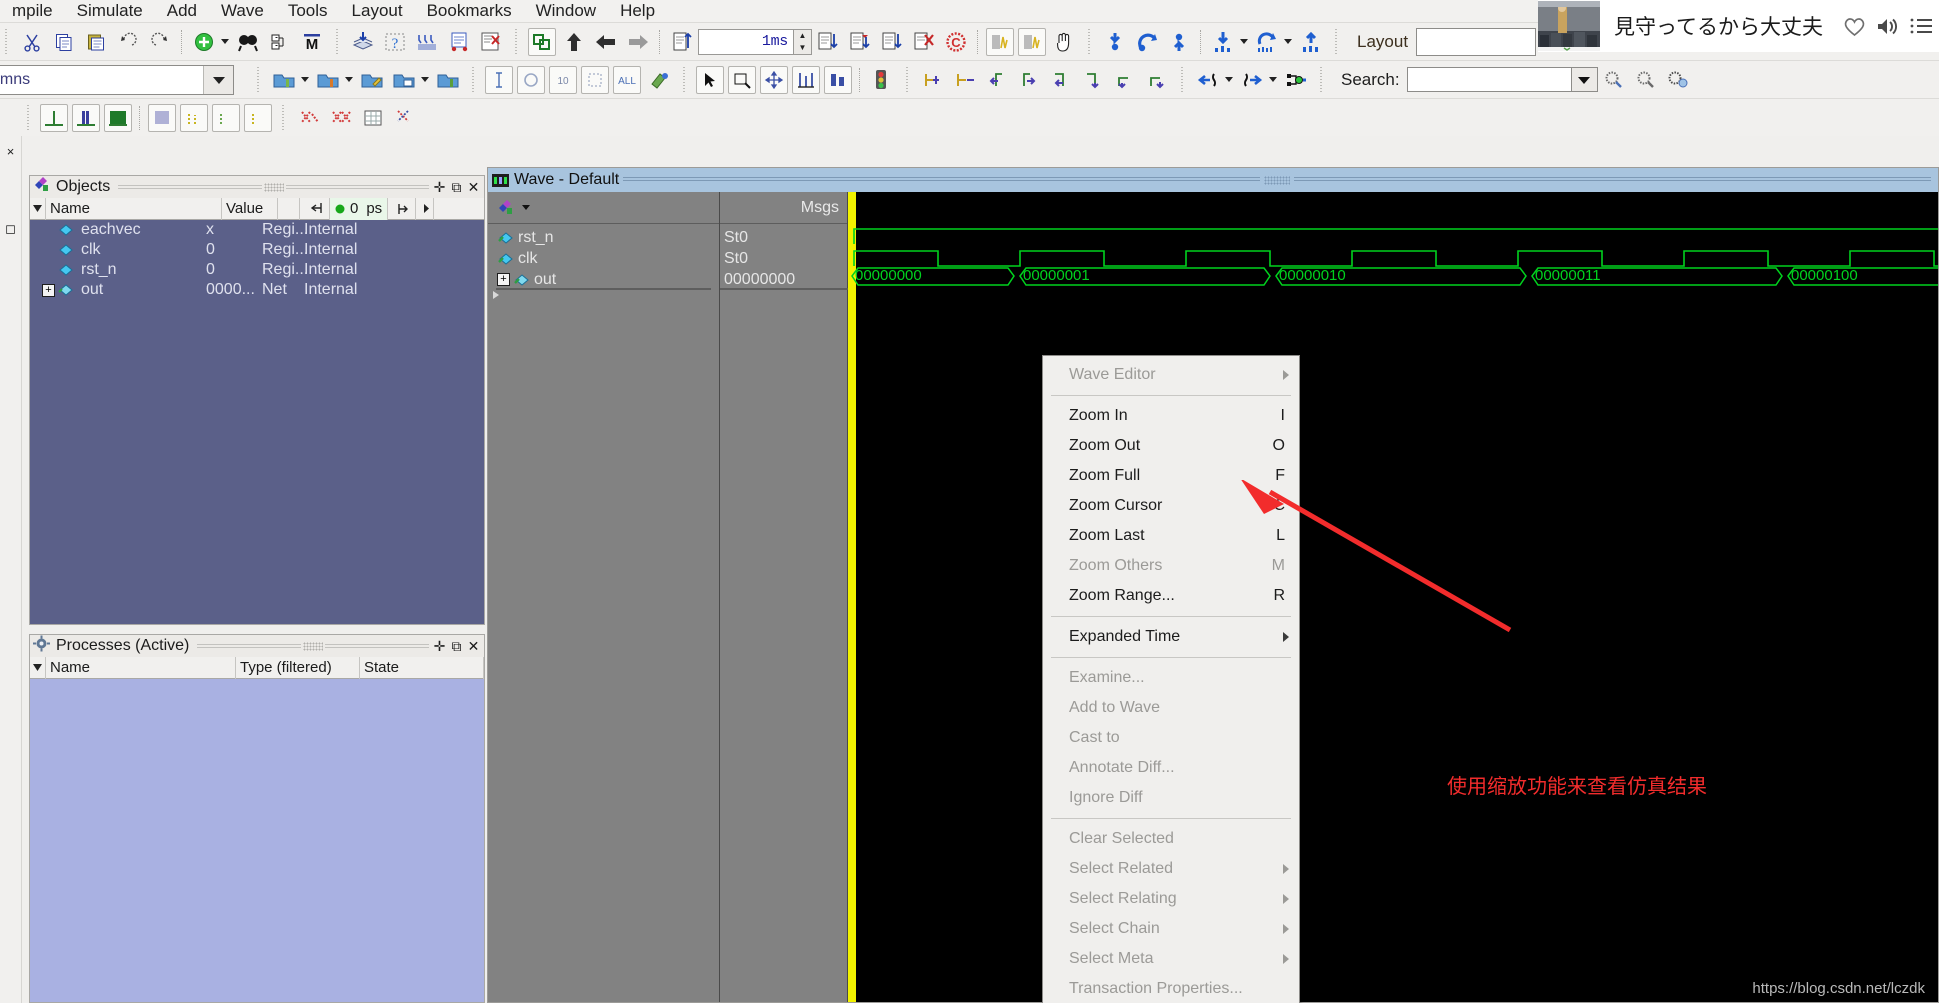 The image size is (1939, 1003). What do you see at coordinates (273, 187) in the screenshot?
I see `panel-grip` at bounding box center [273, 187].